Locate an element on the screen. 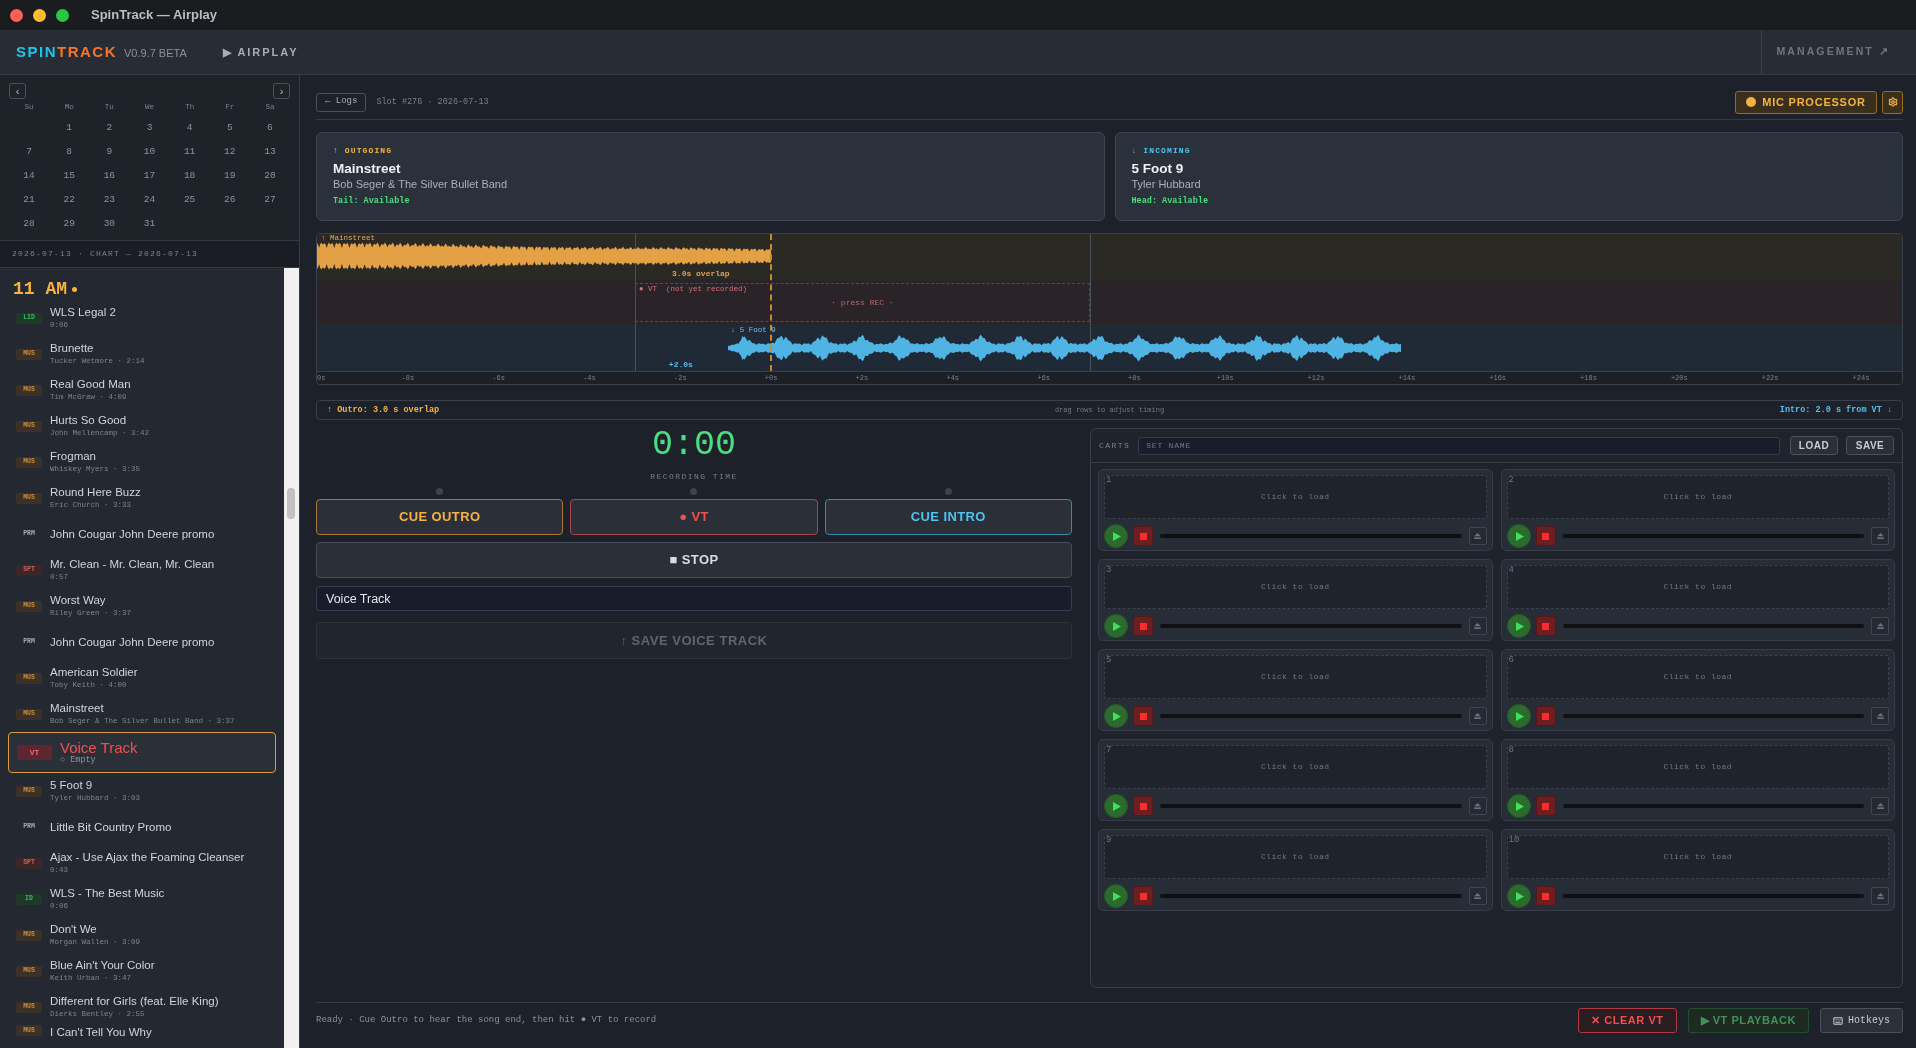 This screenshot has height=1048, width=1916. settings-button is located at coordinates (1892, 102).